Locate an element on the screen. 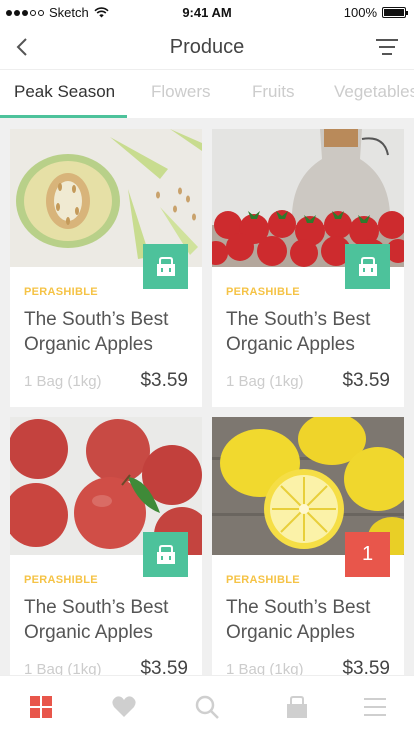 The image size is (414, 736). bottom-tab-bar is located at coordinates (207, 705).